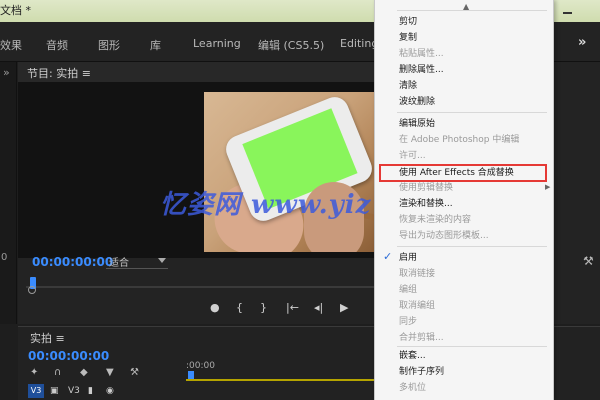 This screenshot has width=600, height=400. What do you see at coordinates (155, 45) in the screenshot?
I see `workspace-tab-libraries: 库` at bounding box center [155, 45].